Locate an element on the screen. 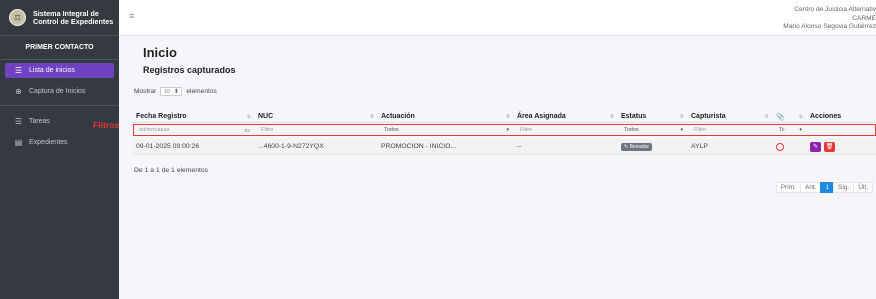 This screenshot has width=876, height=299. sidebar-item-label: Captura de Inicios is located at coordinates (57, 91).